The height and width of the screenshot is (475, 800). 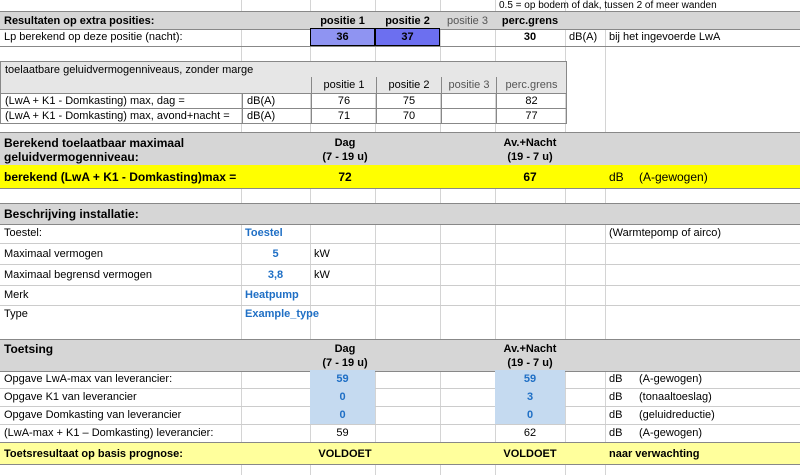 What do you see at coordinates (467, 37) in the screenshot?
I see `lp-pos3-cell` at bounding box center [467, 37].